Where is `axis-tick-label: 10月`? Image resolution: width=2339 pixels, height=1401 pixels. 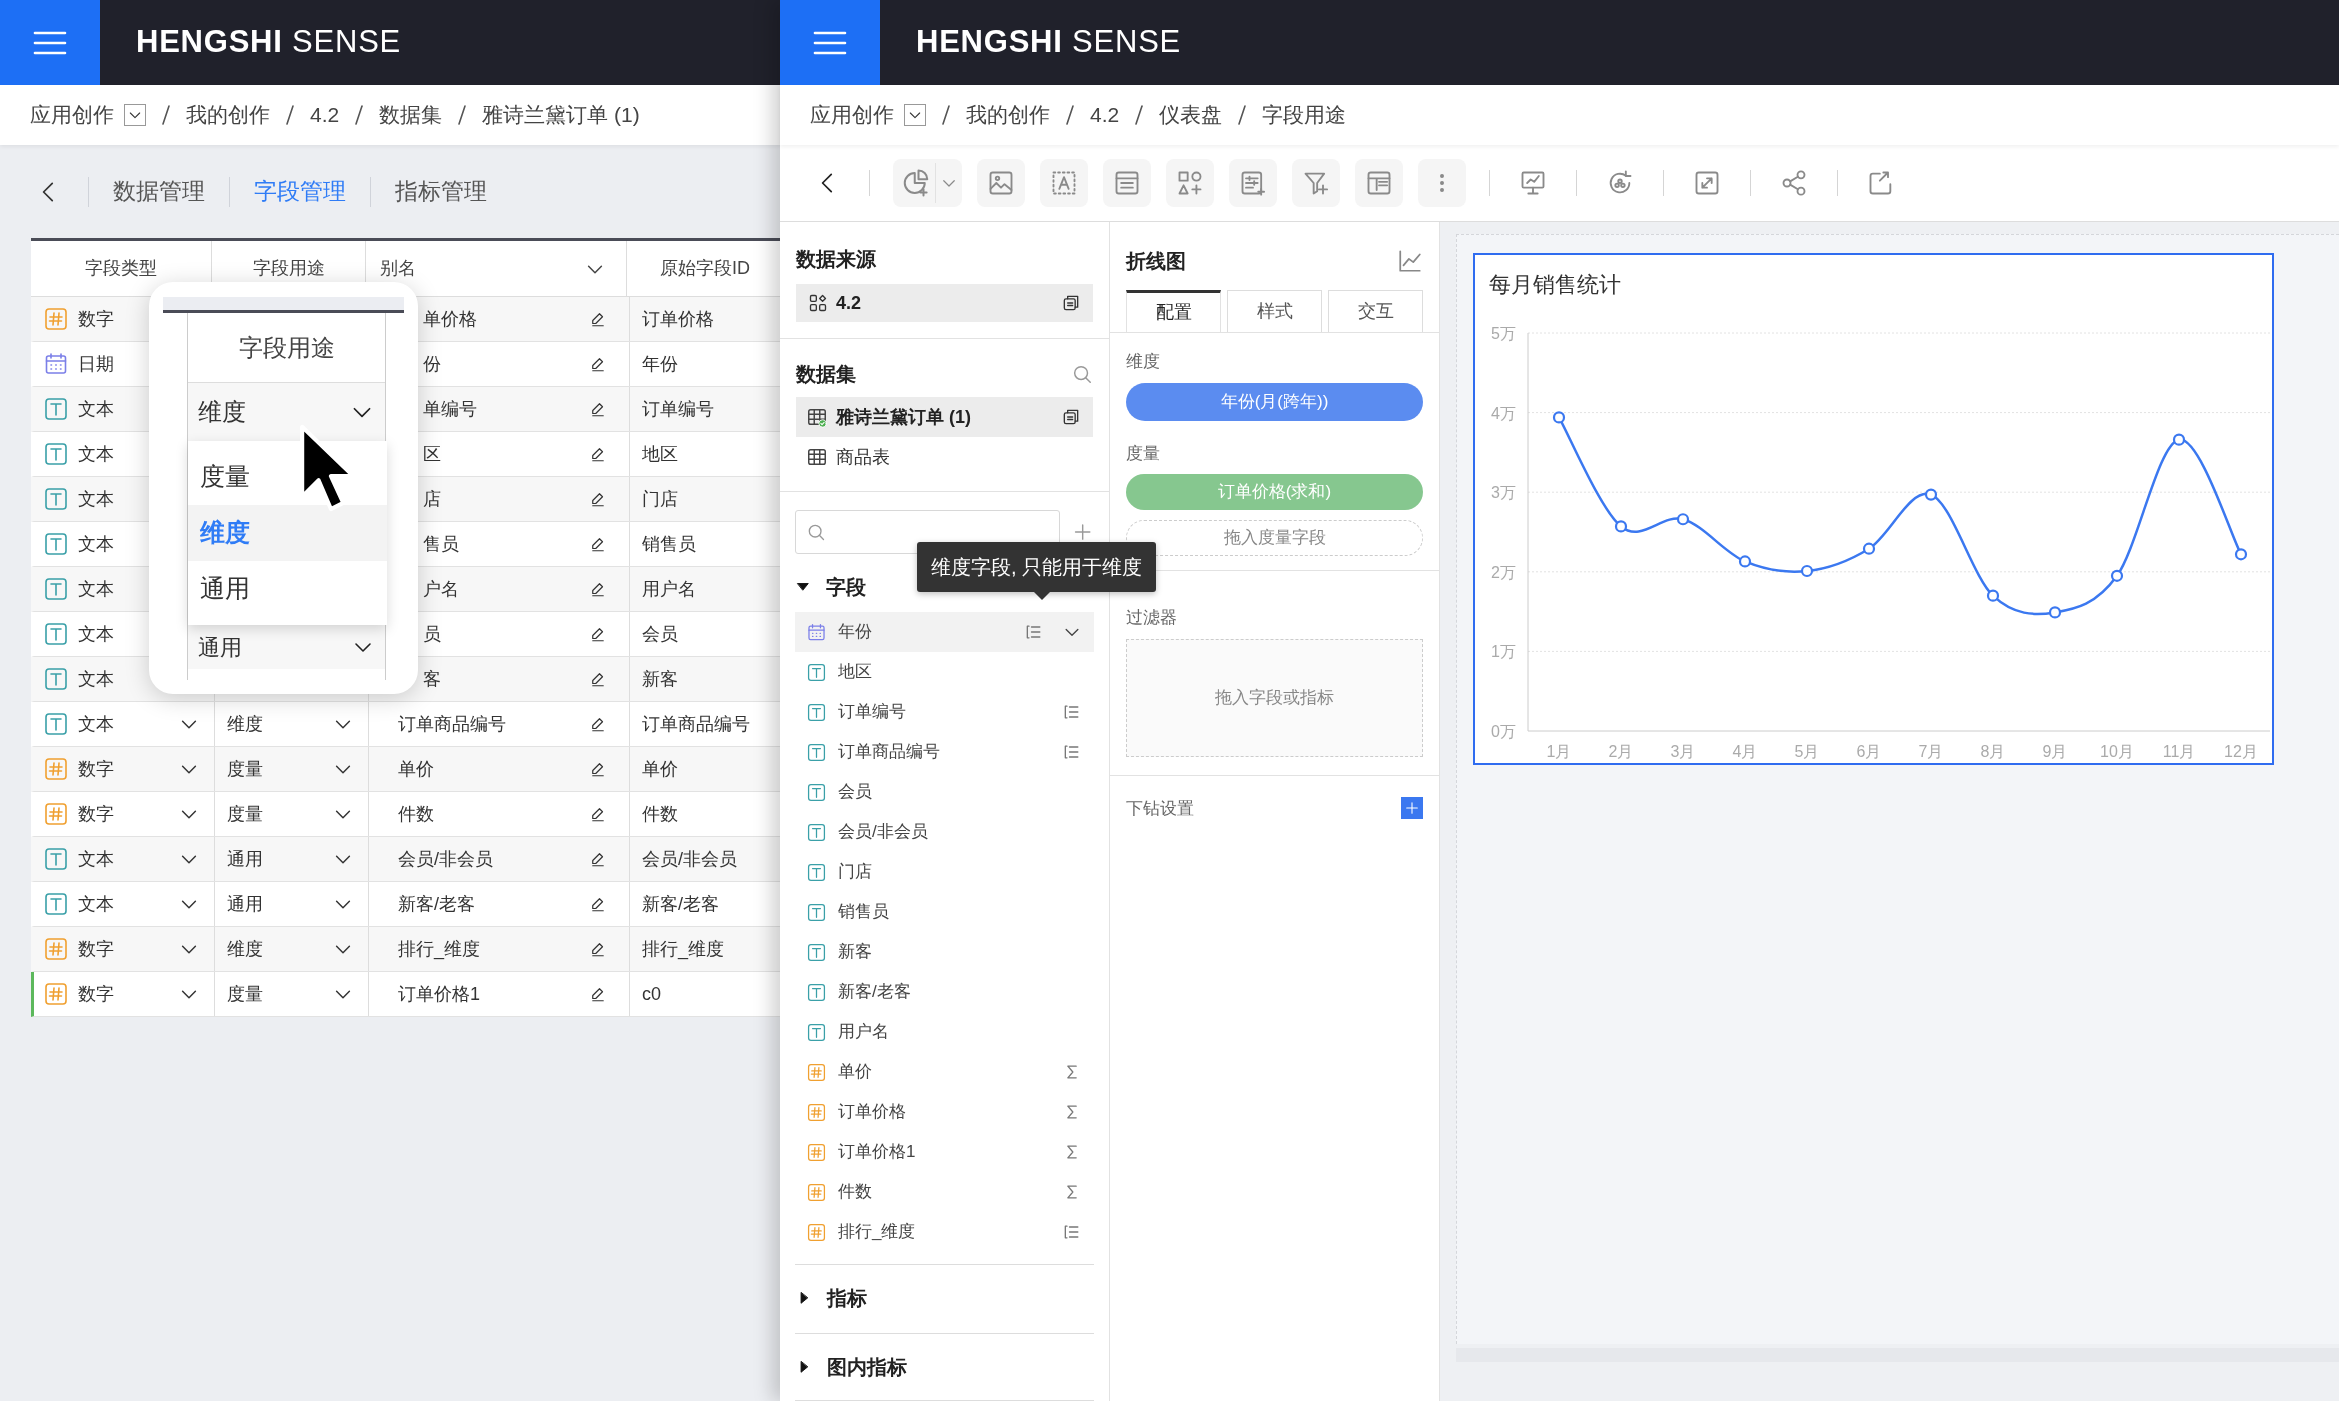
axis-tick-label: 10月 is located at coordinates (2117, 751).